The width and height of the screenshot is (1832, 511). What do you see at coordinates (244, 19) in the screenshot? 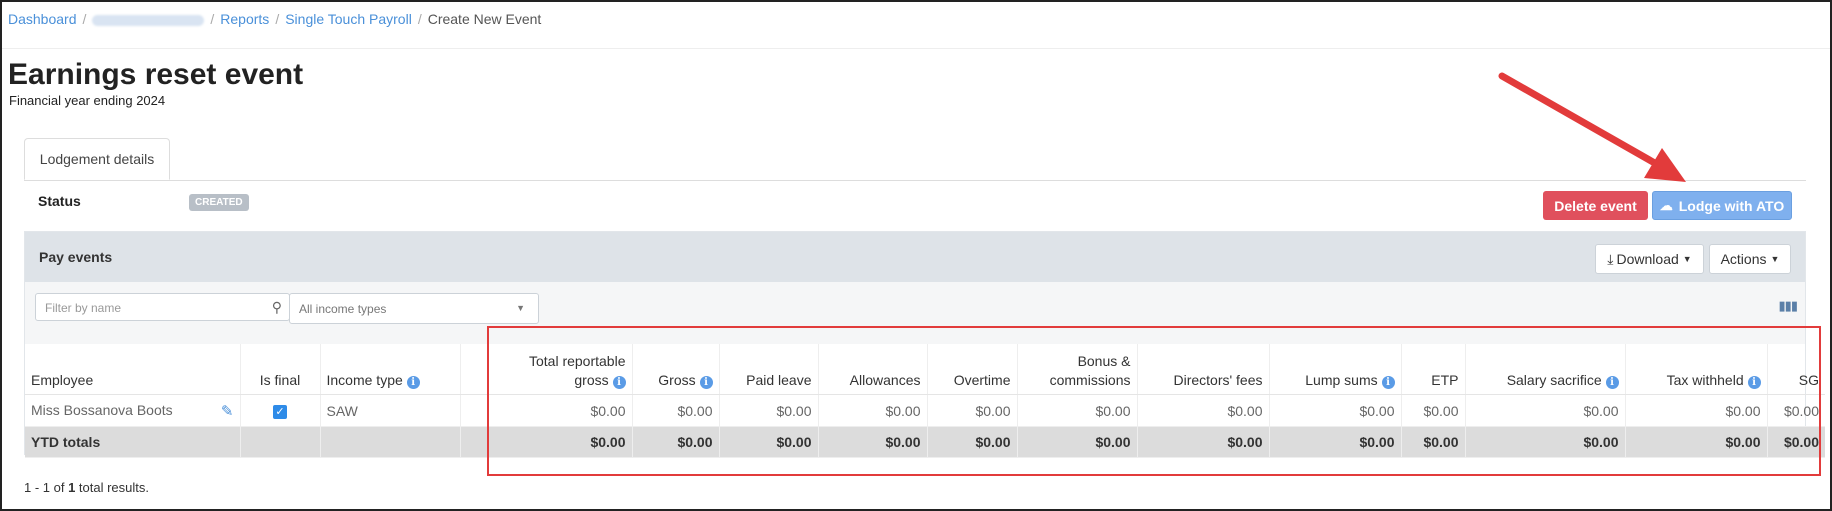
I see `breadcrumb-reports: Reports` at bounding box center [244, 19].